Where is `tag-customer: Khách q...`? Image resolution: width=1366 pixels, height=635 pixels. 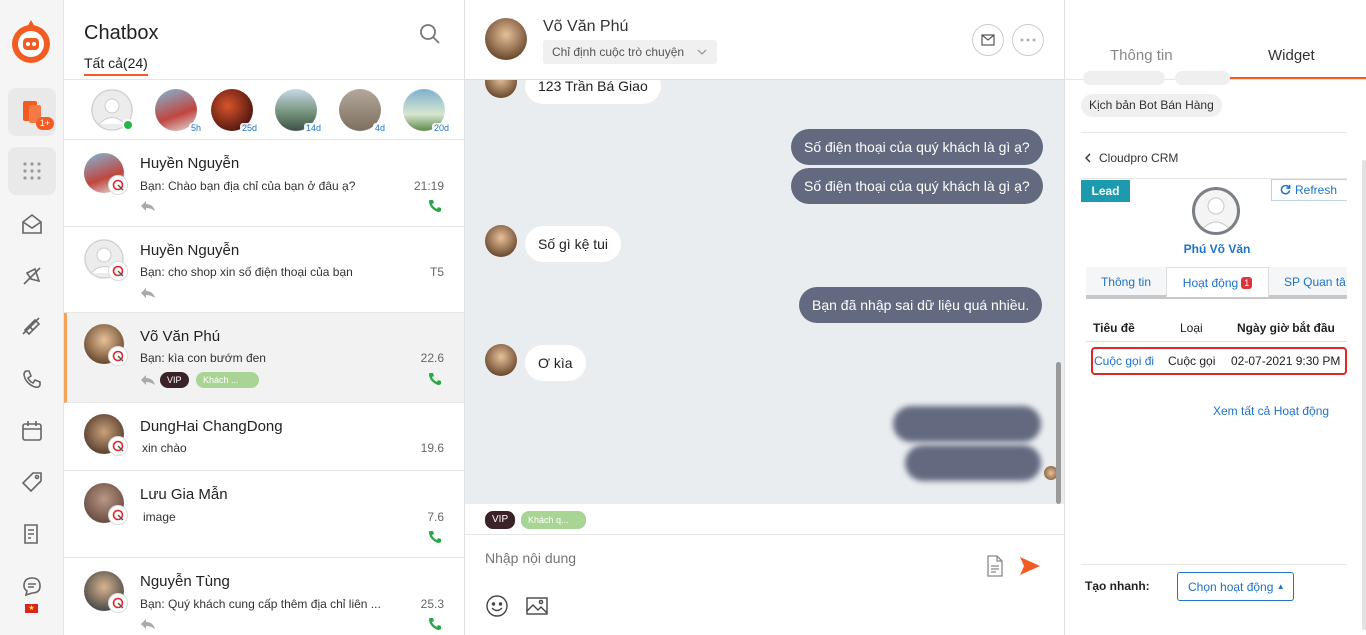 tag-customer: Khách q... is located at coordinates (553, 520).